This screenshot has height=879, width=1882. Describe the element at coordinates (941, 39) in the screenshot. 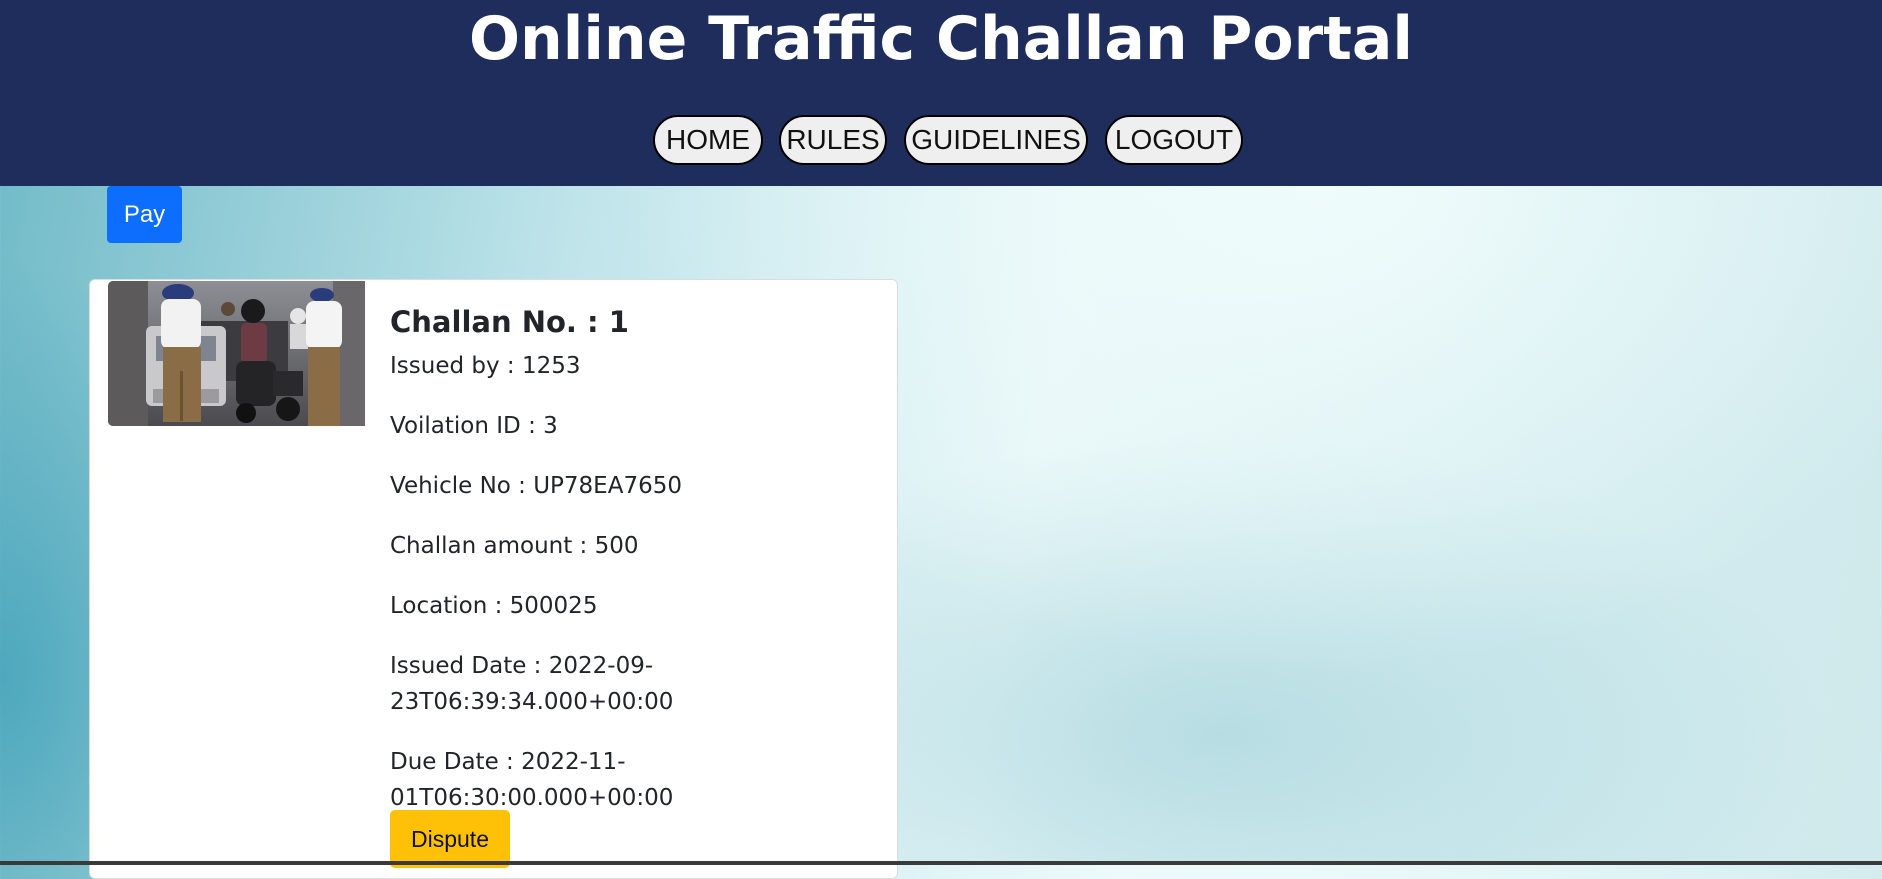

I see `page-title: Online Traffic Challan Portal` at that location.